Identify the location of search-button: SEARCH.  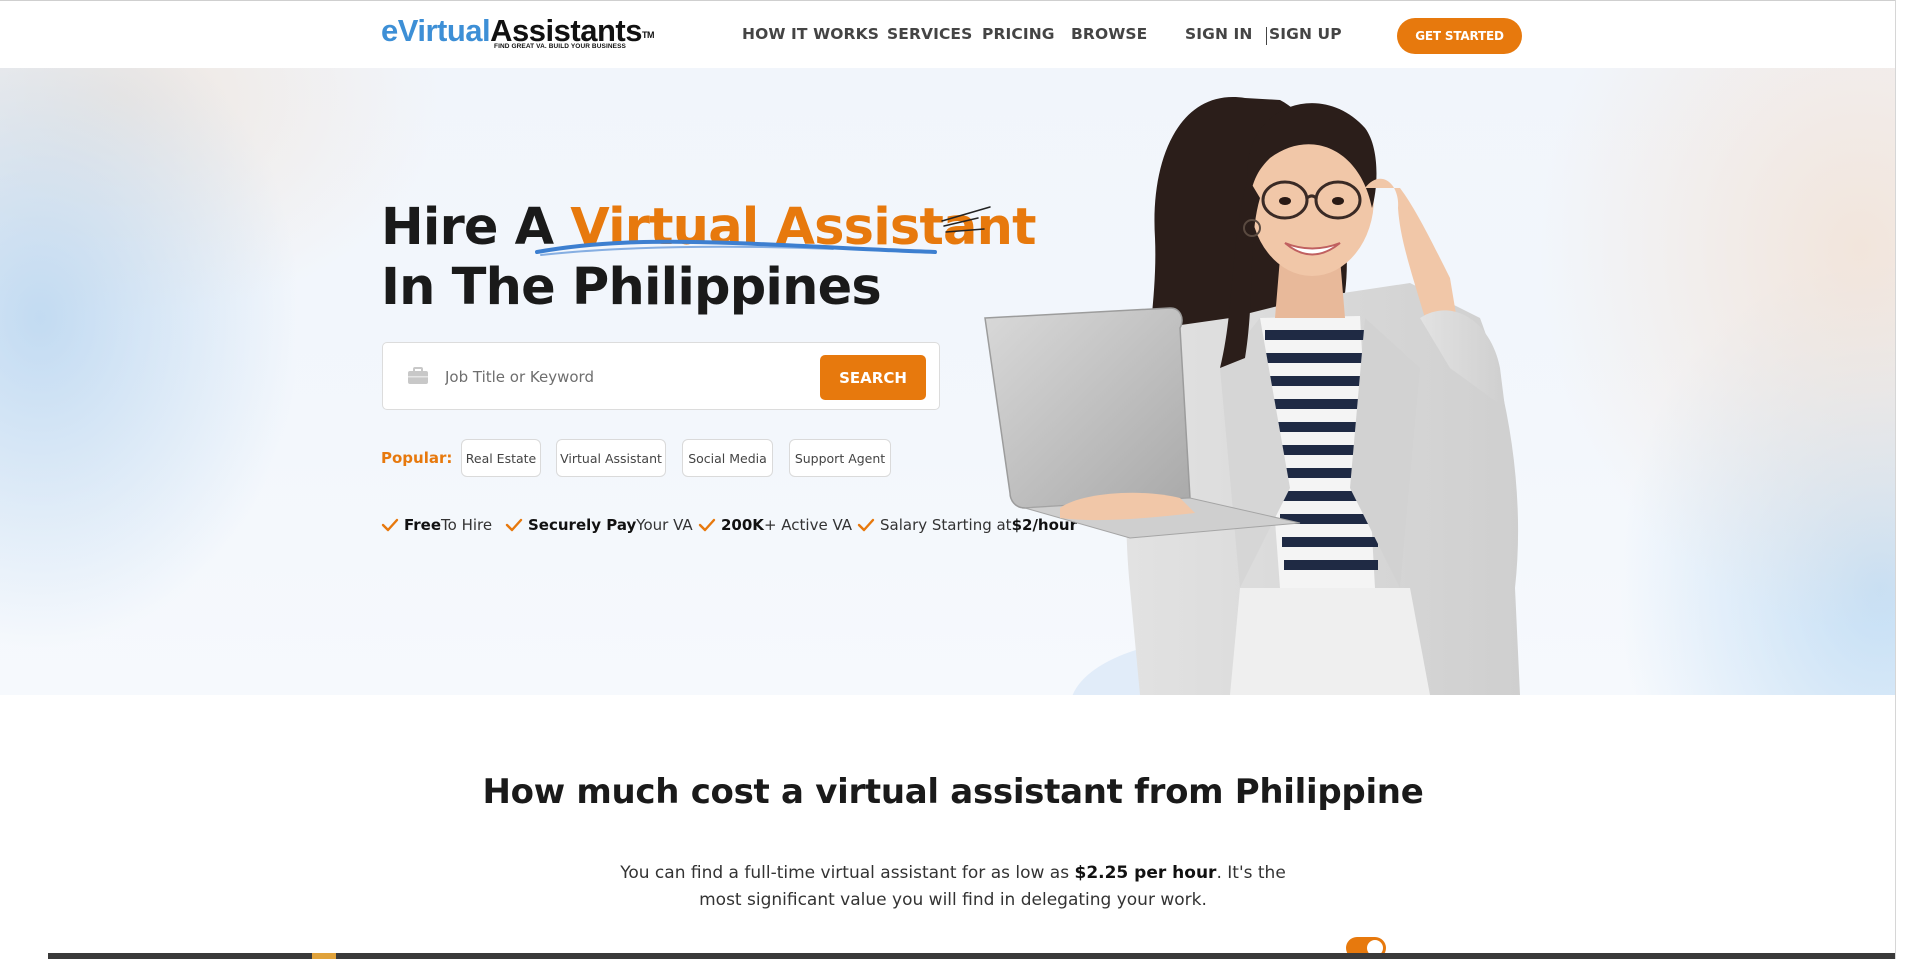
(873, 377).